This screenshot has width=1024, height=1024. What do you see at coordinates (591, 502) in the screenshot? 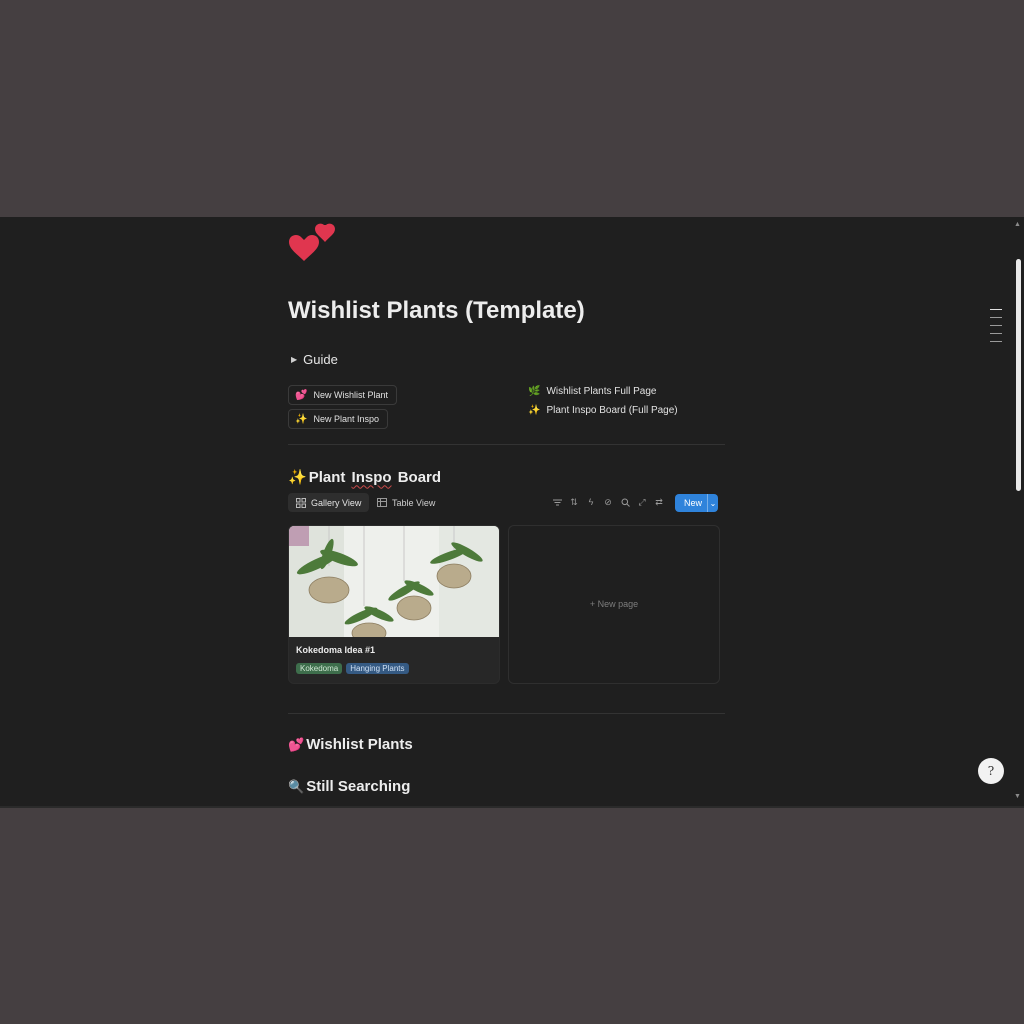
I see `lightning-icon: ϟ` at bounding box center [591, 502].